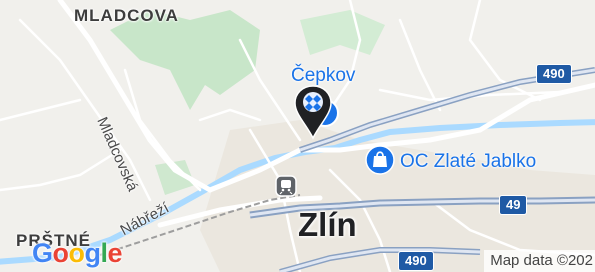  What do you see at coordinates (61, 253) in the screenshot?
I see `logo-letter-o1: o` at bounding box center [61, 253].